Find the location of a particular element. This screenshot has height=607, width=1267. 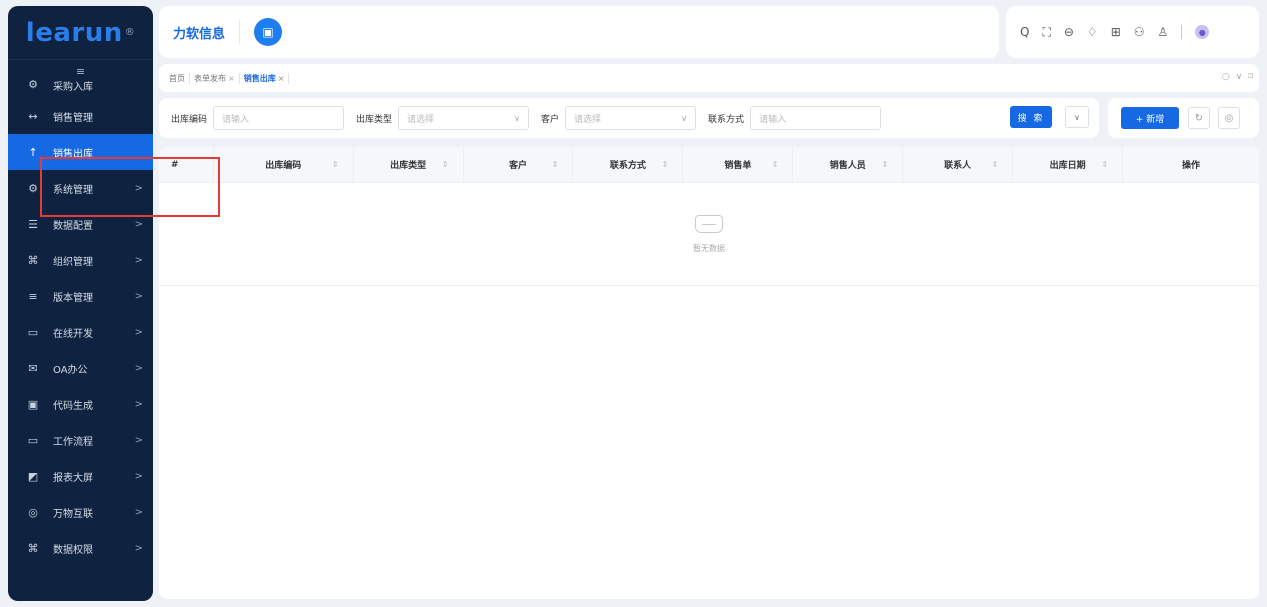

sidebar-item-sales-management: ↔ 销售管理 is located at coordinates (80, 116).